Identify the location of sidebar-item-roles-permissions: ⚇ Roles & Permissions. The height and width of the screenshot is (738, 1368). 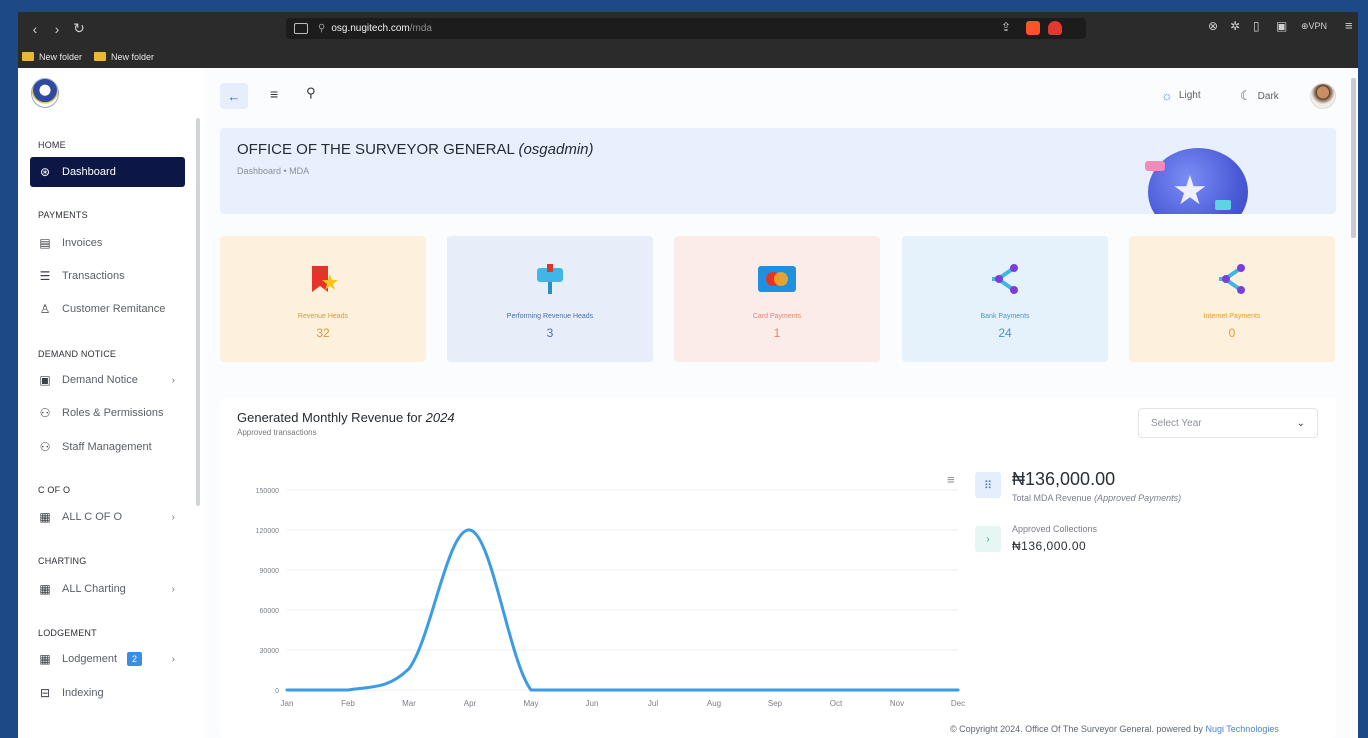
(107, 413).